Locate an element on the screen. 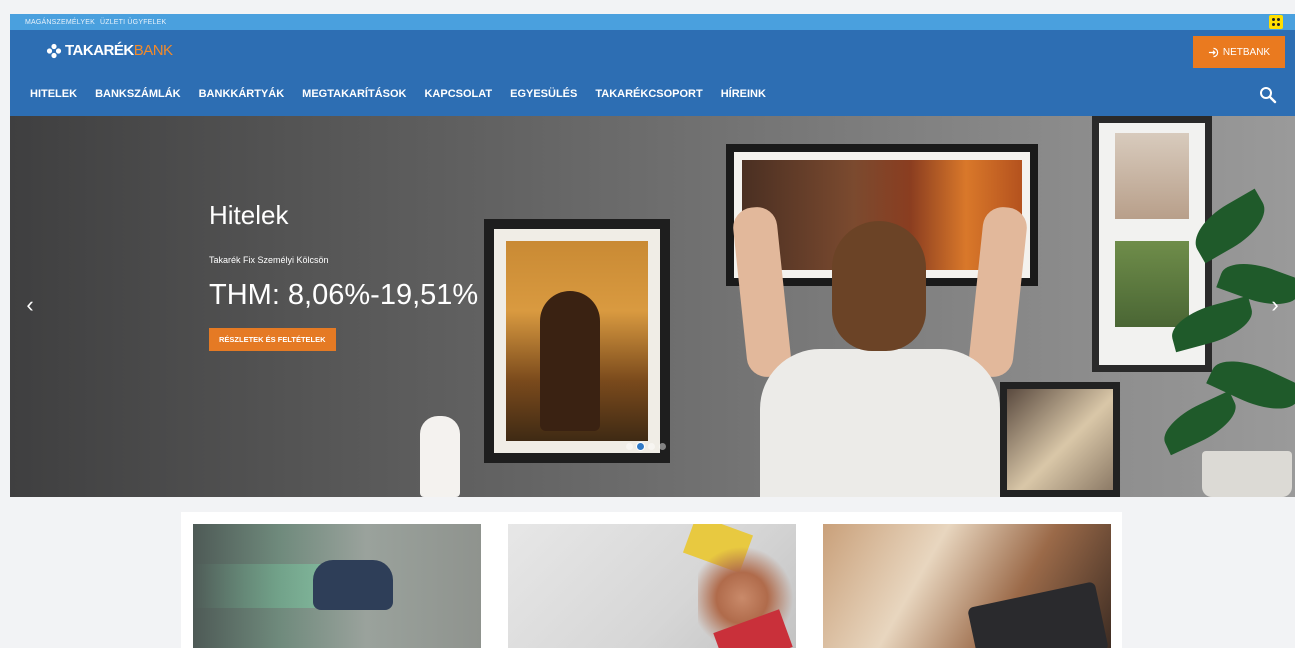 The image size is (1295, 648). nav-item-hireink: HÍREINK is located at coordinates (743, 94).